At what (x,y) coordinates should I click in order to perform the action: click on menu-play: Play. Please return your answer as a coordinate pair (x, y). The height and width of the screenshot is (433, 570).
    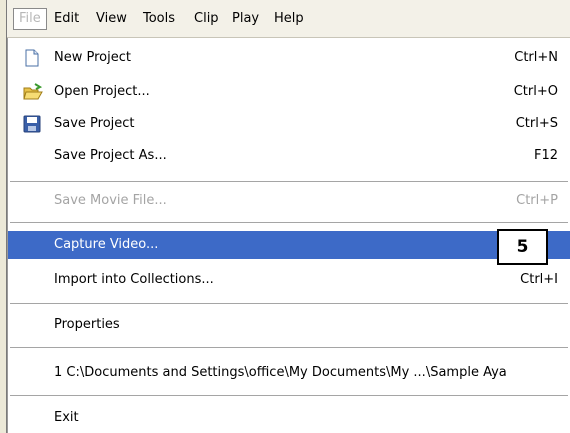
    Looking at the image, I should click on (245, 19).